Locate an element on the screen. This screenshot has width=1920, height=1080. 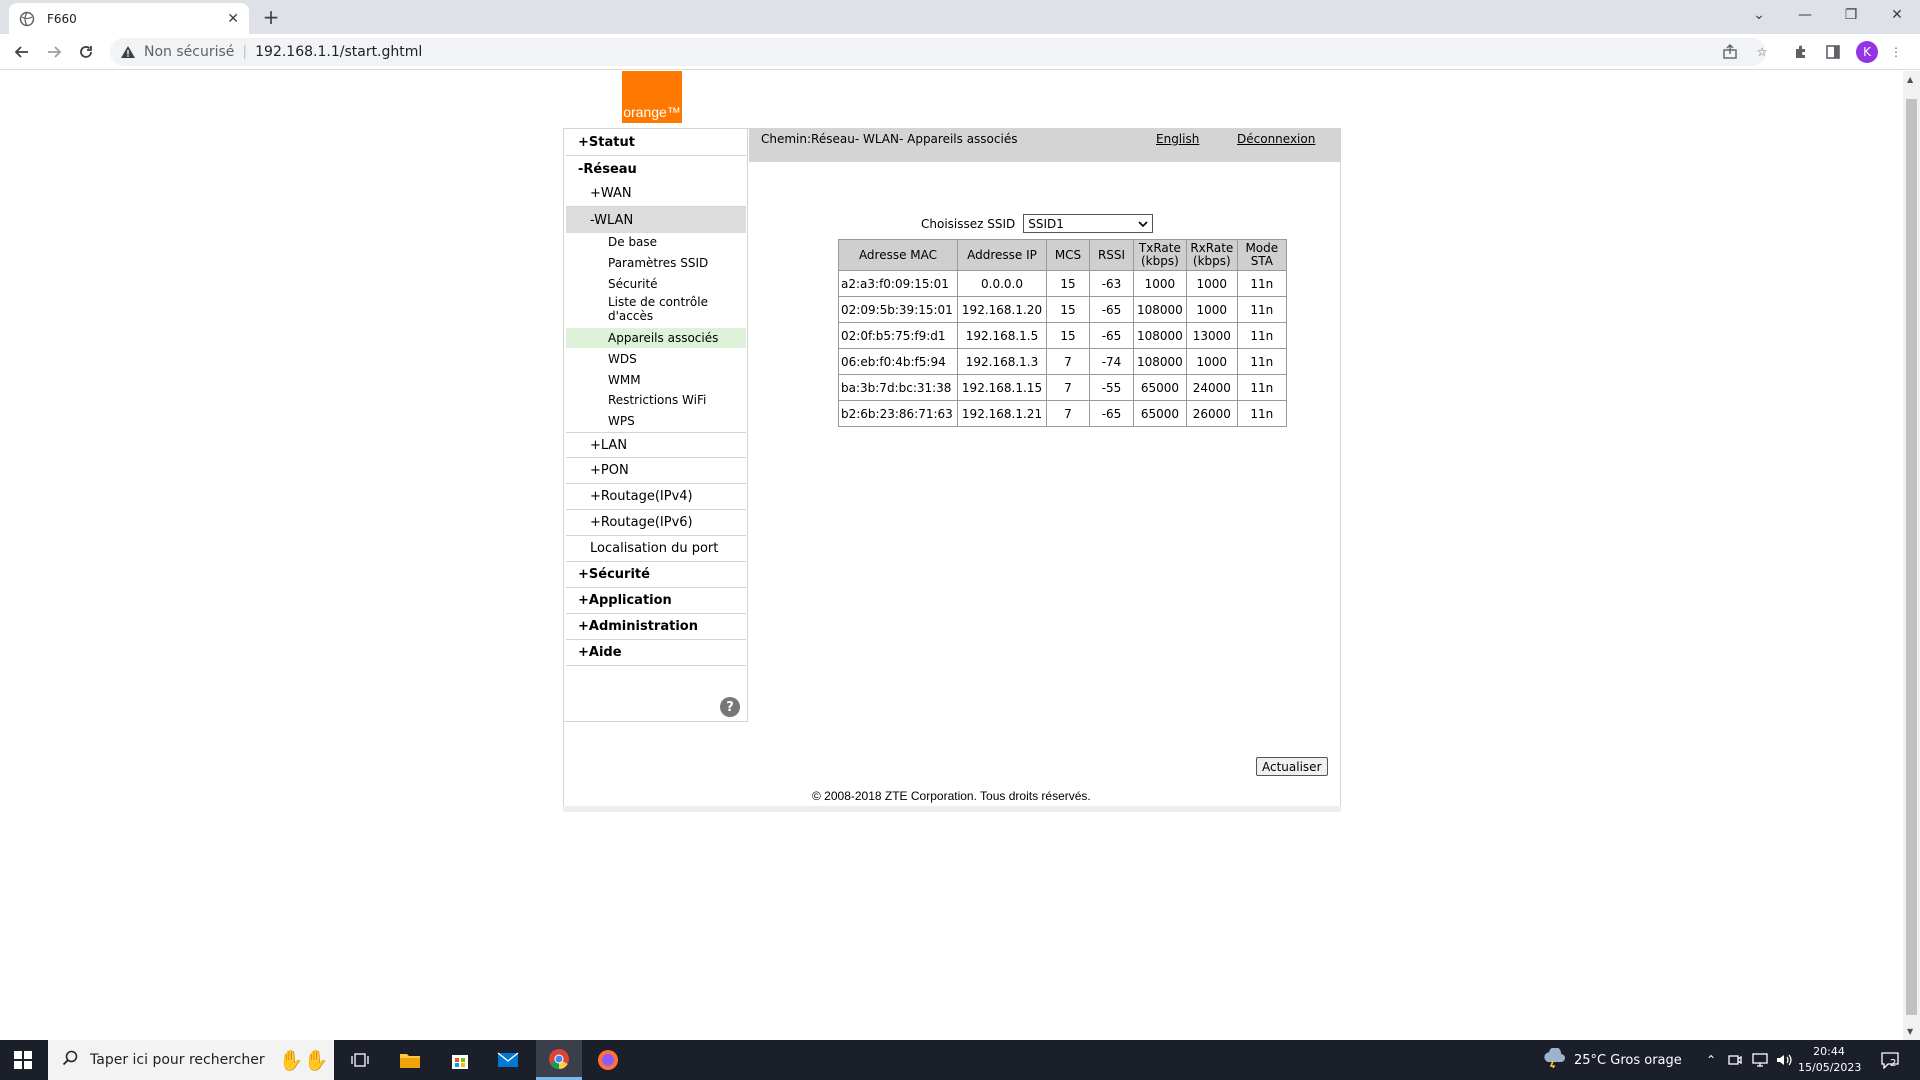
warning-icon is located at coordinates (128, 52).